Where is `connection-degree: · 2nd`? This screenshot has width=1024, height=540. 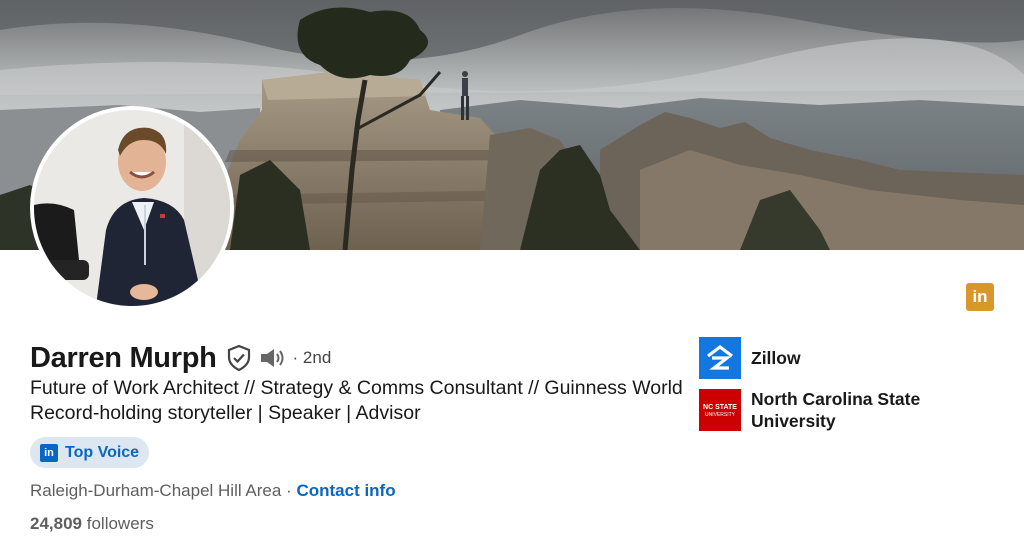
connection-degree: · 2nd is located at coordinates (312, 357).